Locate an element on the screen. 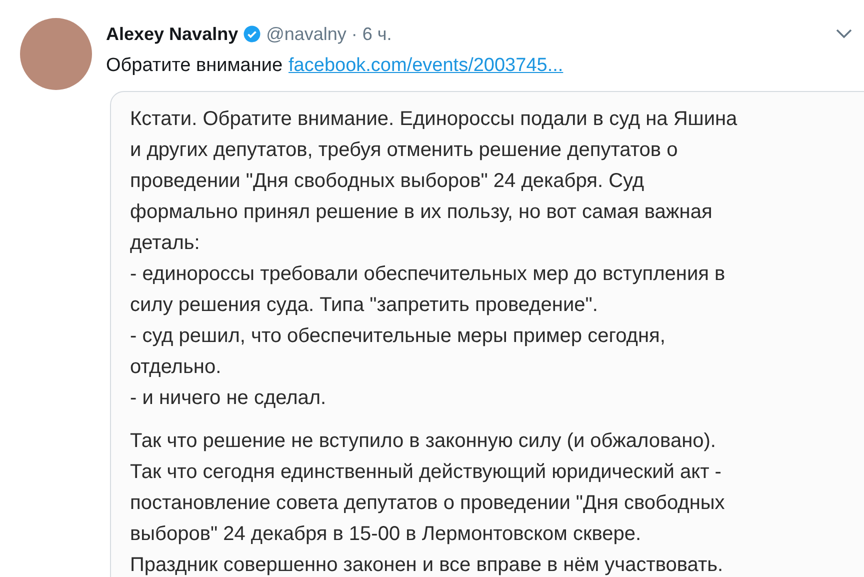 The width and height of the screenshot is (864, 577). post-text-line: - и ничего не сделал. is located at coordinates (229, 398).